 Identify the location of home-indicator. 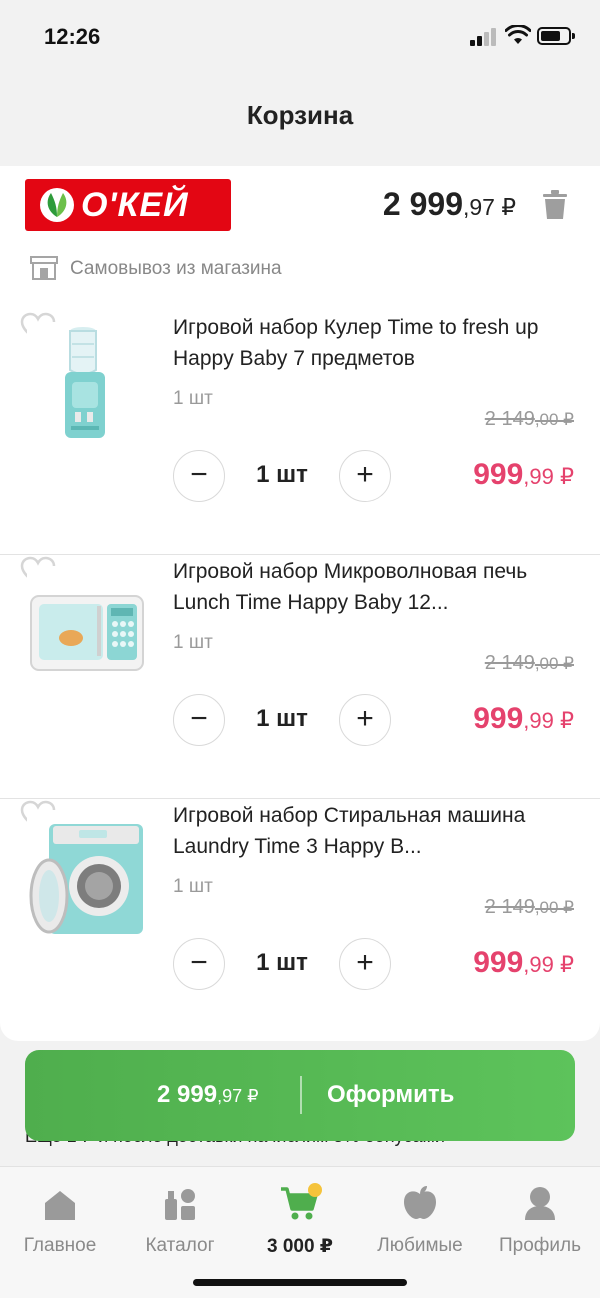
(300, 1282).